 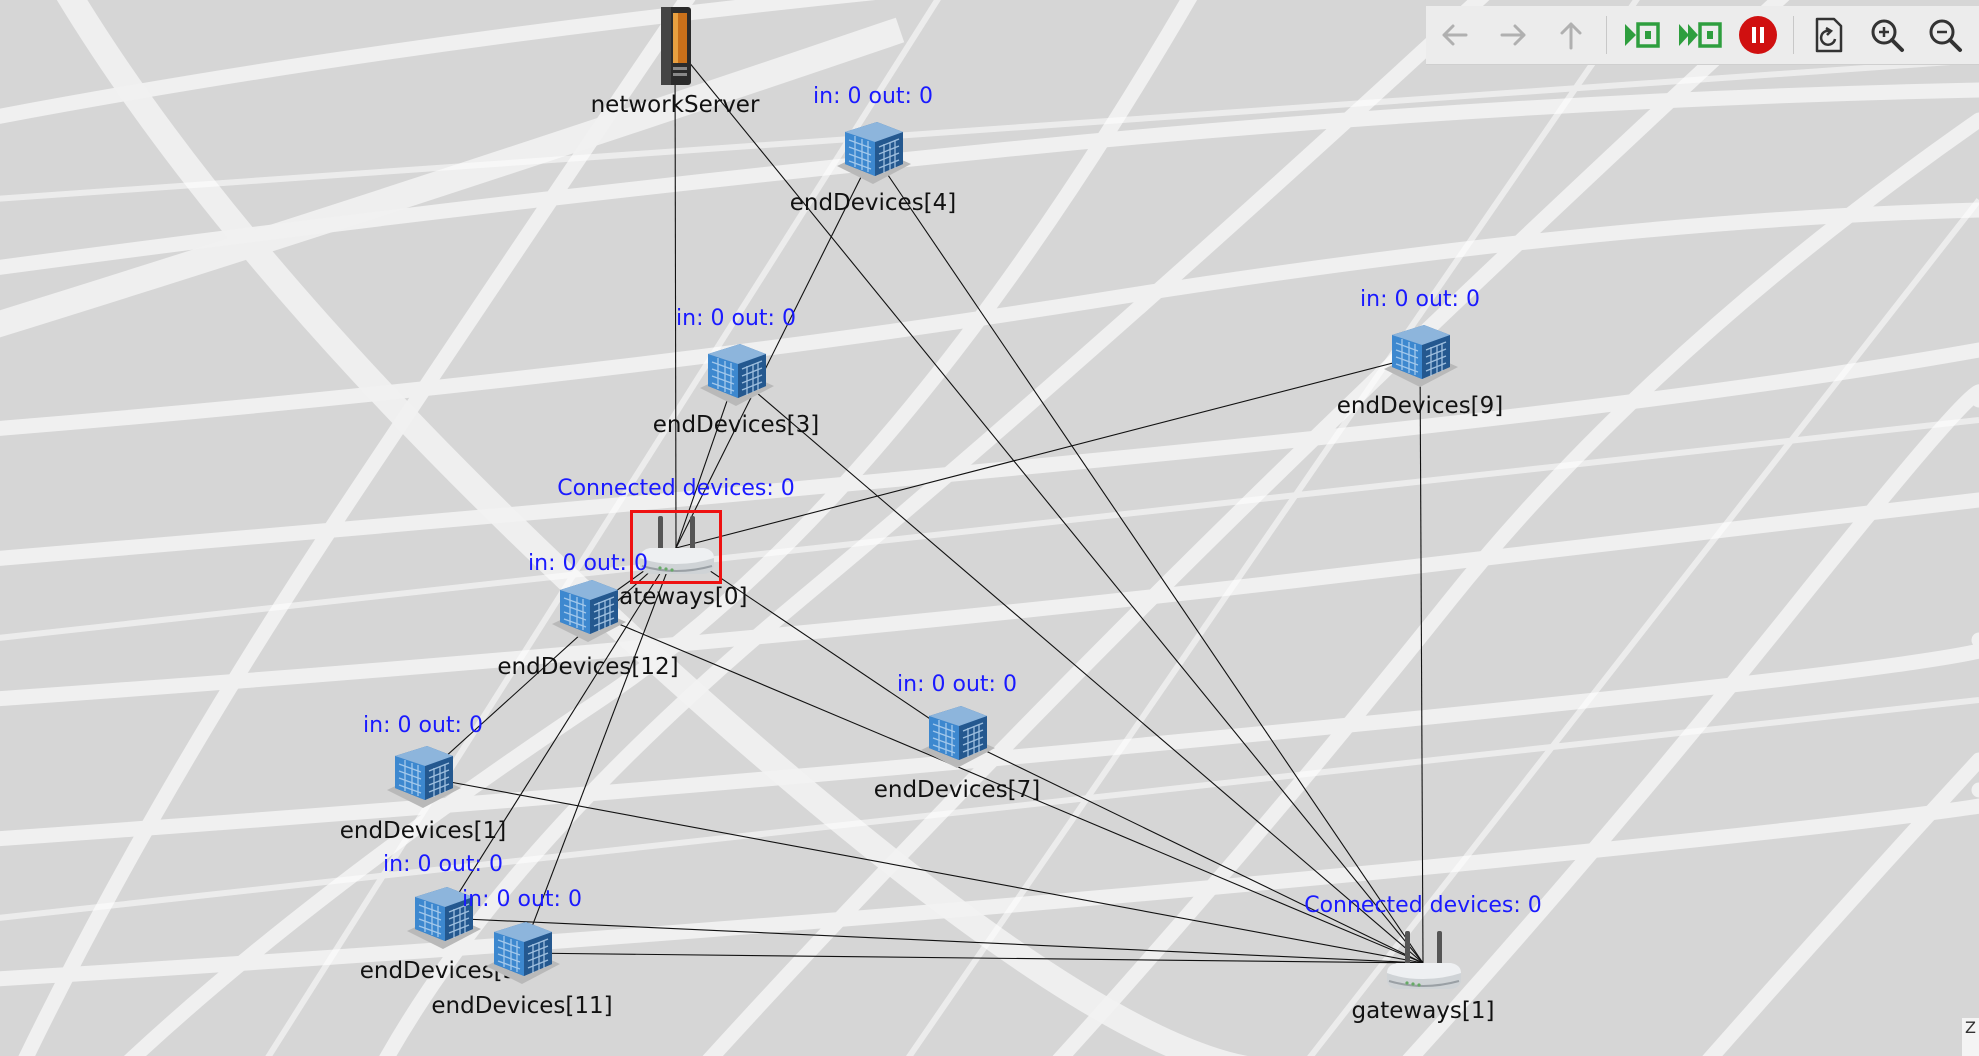 I want to click on arrow-left-icon, so click(x=1455, y=35).